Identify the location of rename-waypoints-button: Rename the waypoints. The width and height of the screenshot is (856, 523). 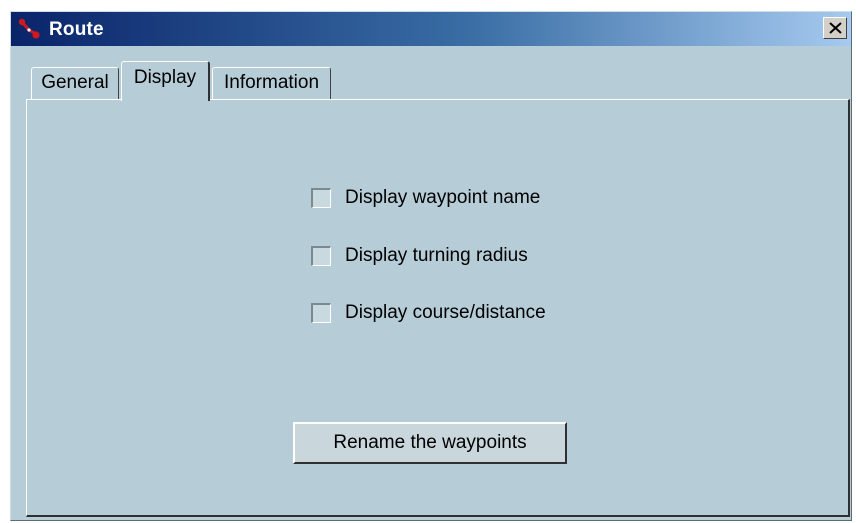
(430, 443).